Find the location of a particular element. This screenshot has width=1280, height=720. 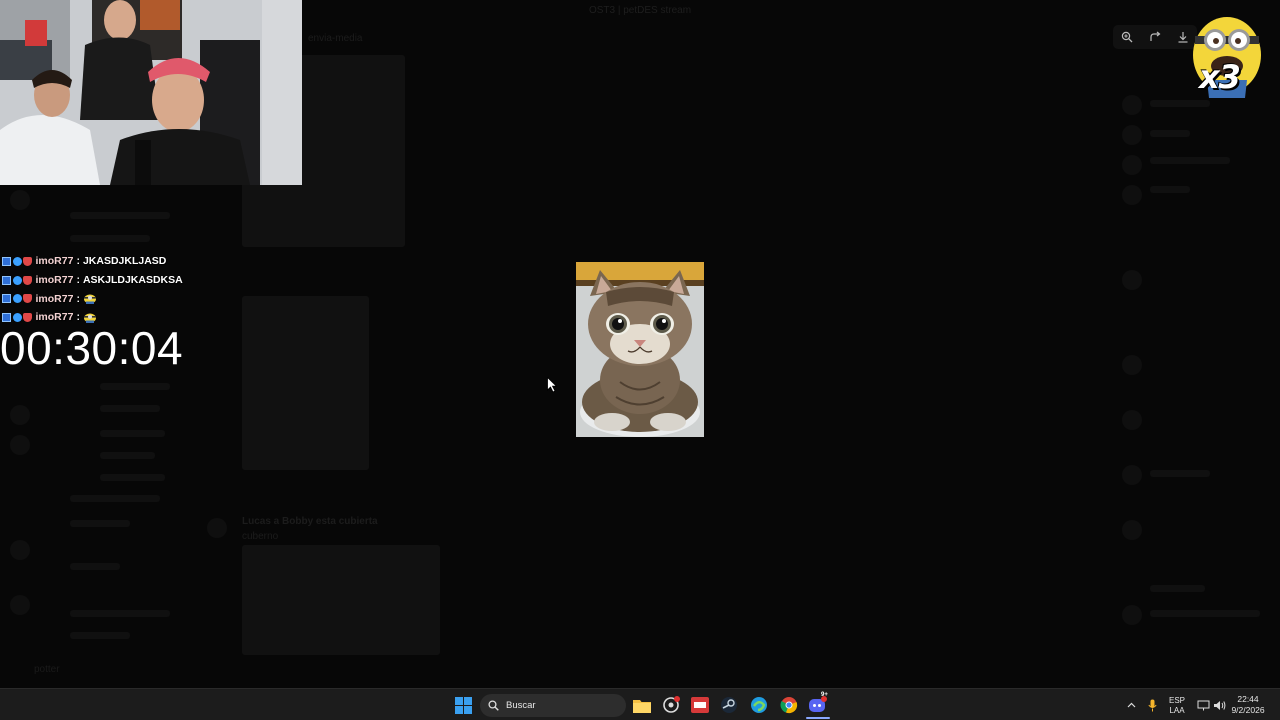

discord-icon is located at coordinates (818, 704).